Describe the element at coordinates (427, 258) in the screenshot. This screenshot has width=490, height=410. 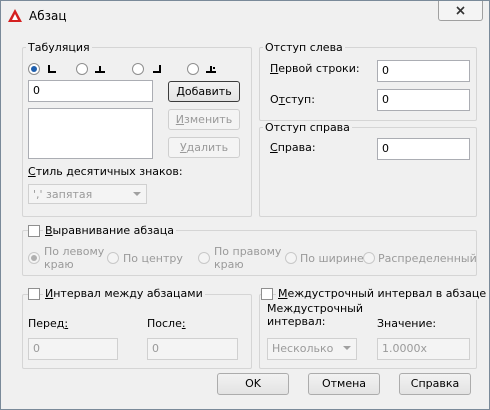
I see `align-distributed-label: Распределенный` at that location.